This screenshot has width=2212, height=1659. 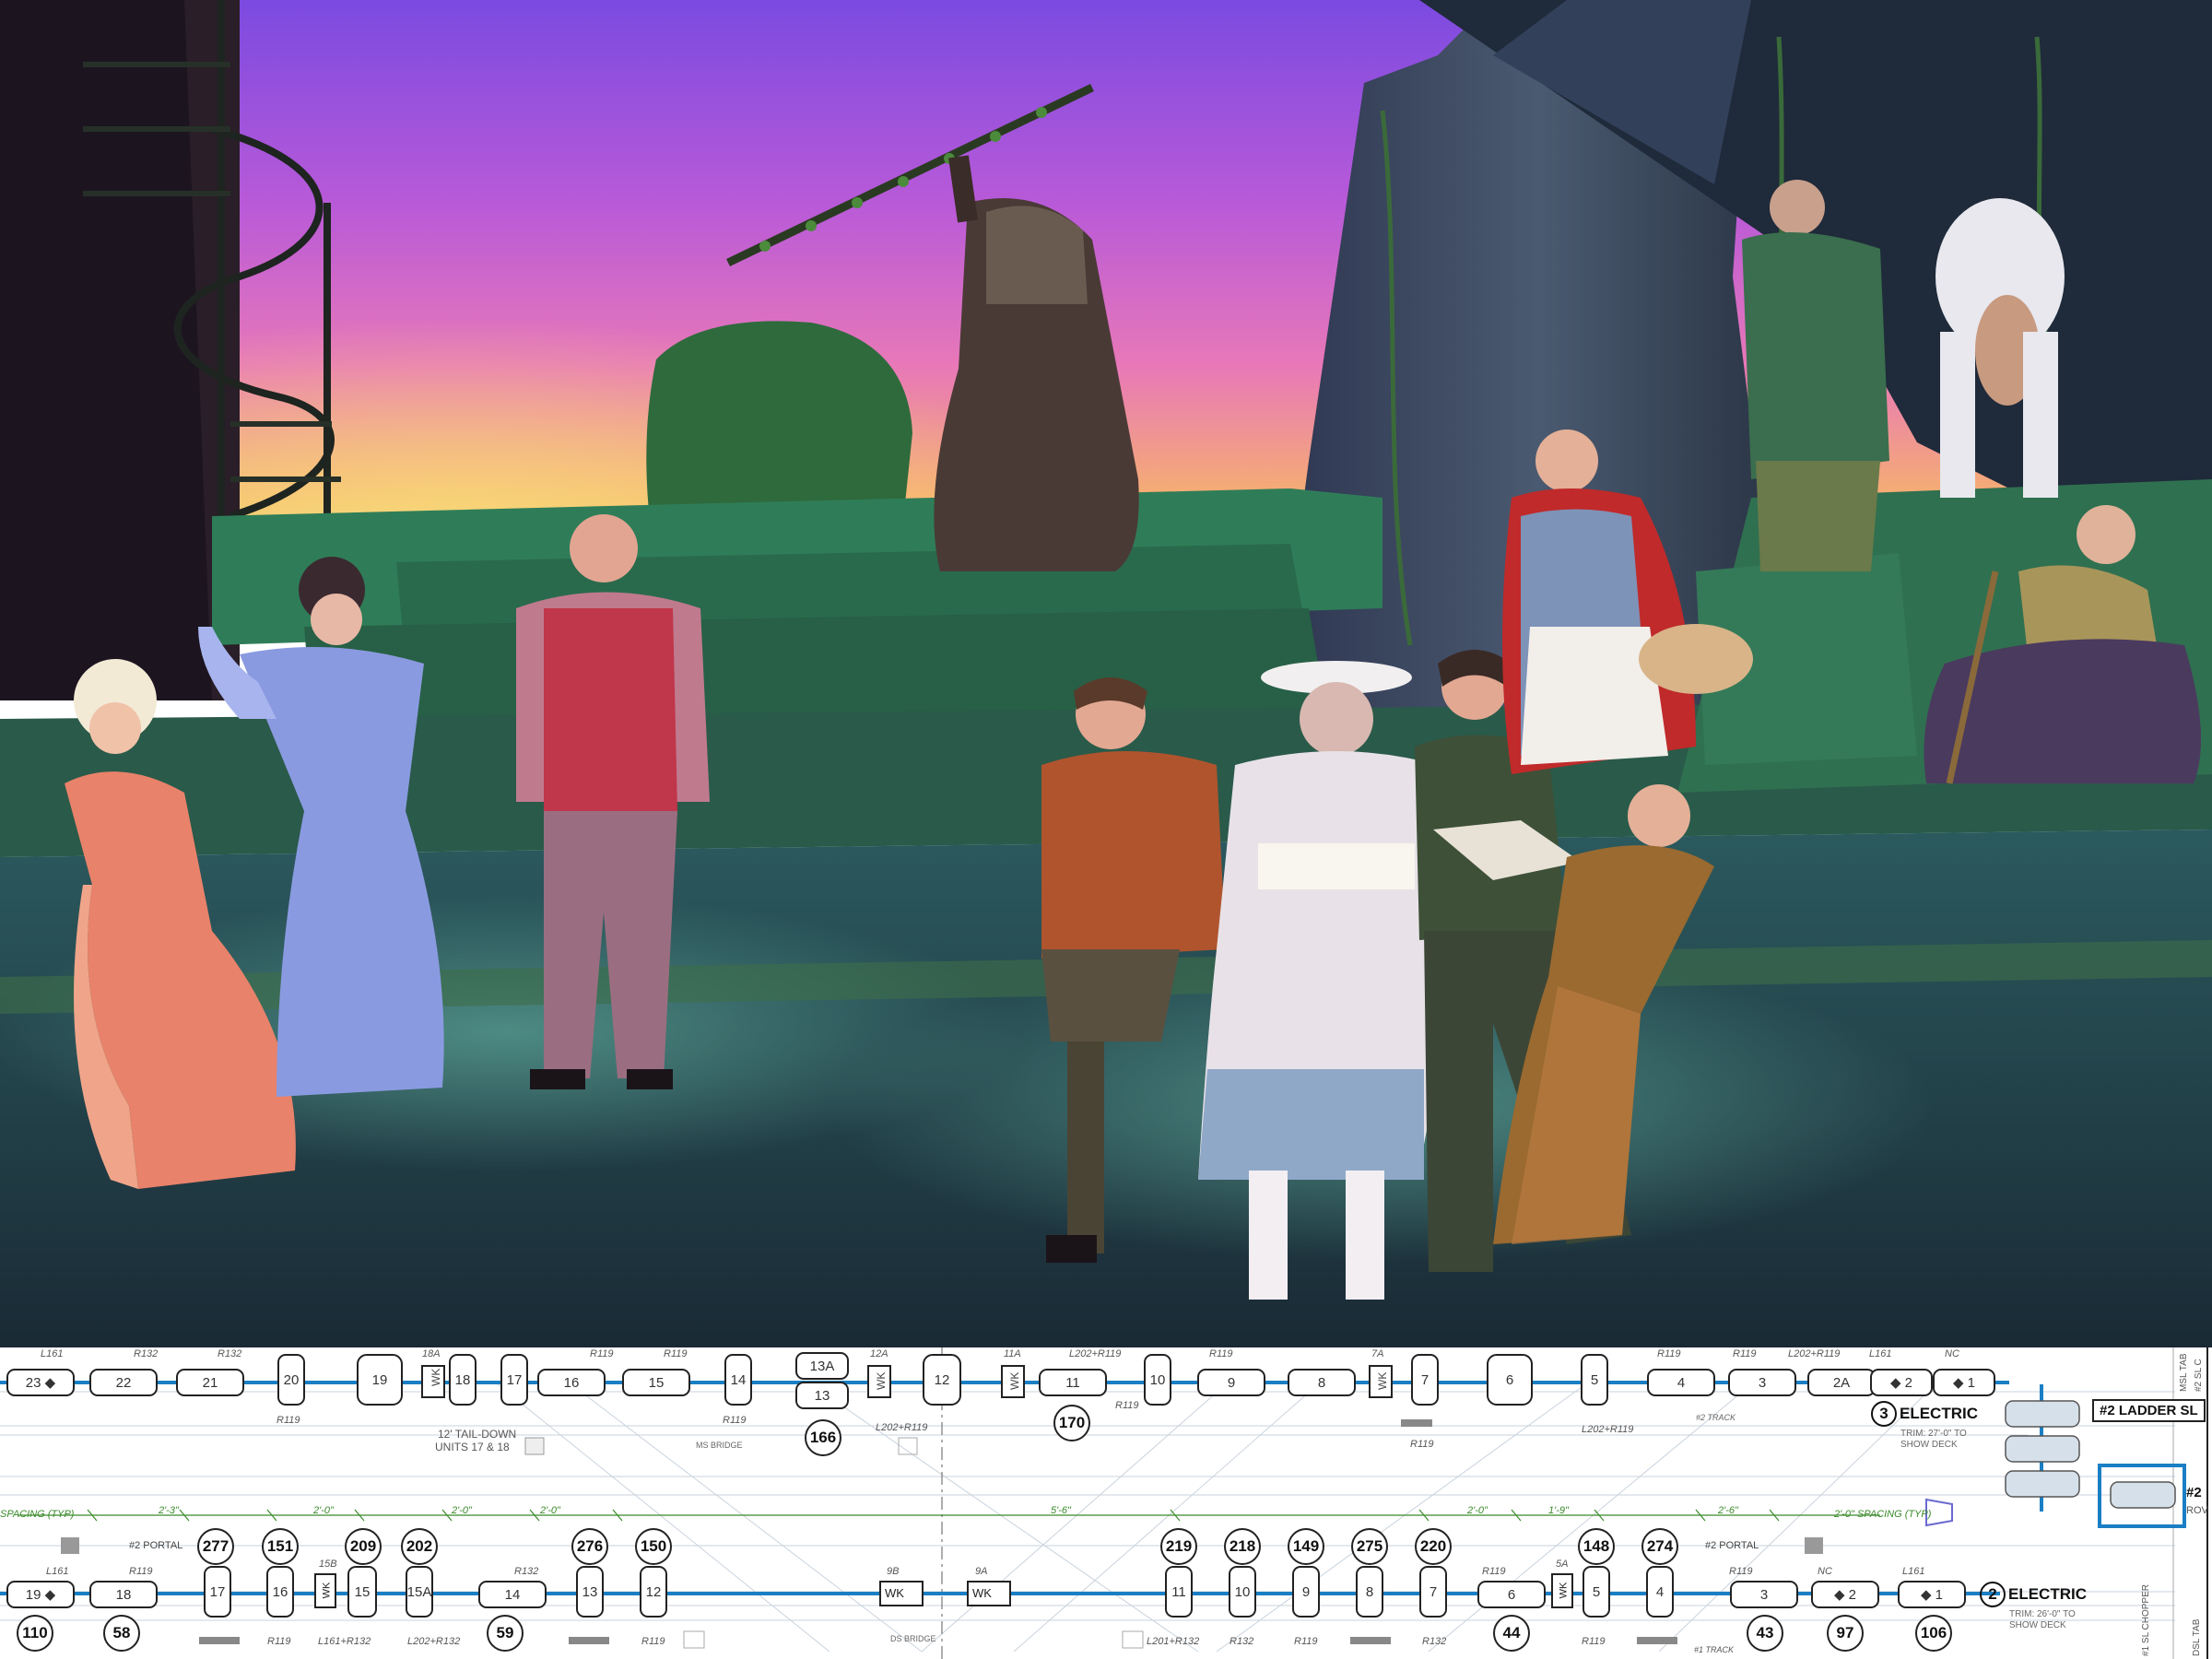 I want to click on fixture-1: ◆ 1, so click(x=1932, y=1595).